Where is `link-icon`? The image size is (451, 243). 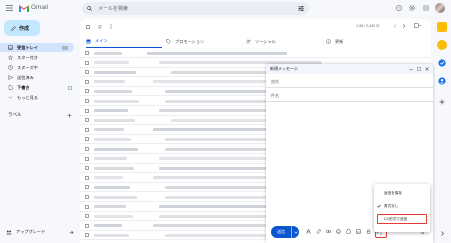
link-icon is located at coordinates (328, 231).